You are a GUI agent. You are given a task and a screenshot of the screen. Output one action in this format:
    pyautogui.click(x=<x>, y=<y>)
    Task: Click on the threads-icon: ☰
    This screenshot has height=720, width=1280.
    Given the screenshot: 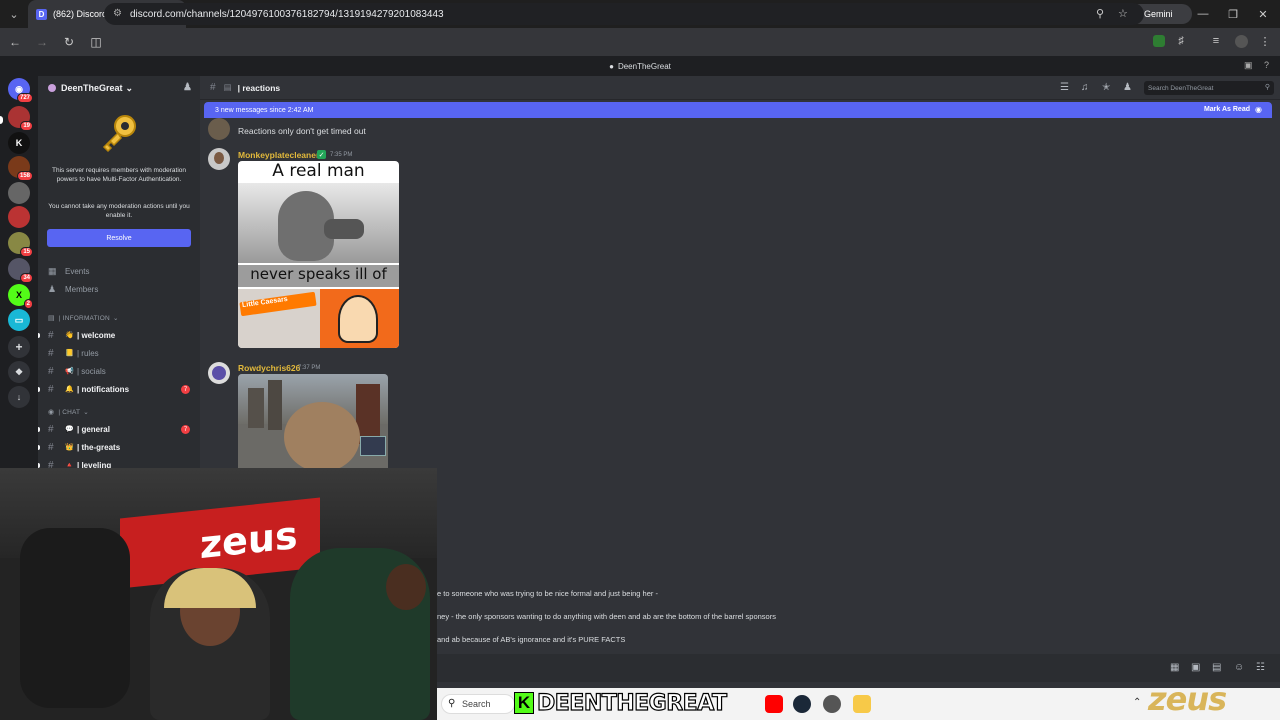 What is the action you would take?
    pyautogui.click(x=1064, y=87)
    